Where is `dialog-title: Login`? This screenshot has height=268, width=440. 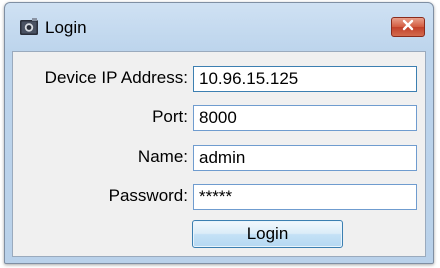 dialog-title: Login is located at coordinates (66, 27).